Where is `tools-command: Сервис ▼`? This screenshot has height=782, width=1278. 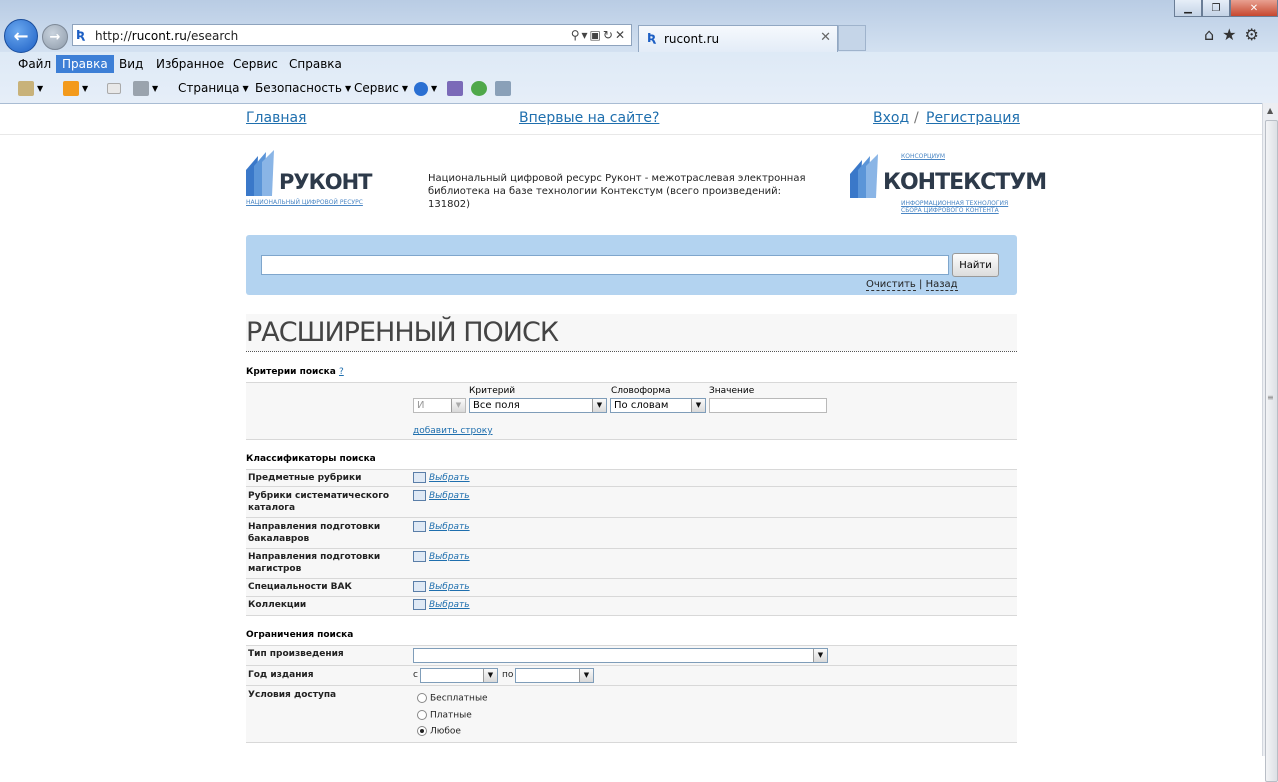 tools-command: Сервис ▼ is located at coordinates (381, 88).